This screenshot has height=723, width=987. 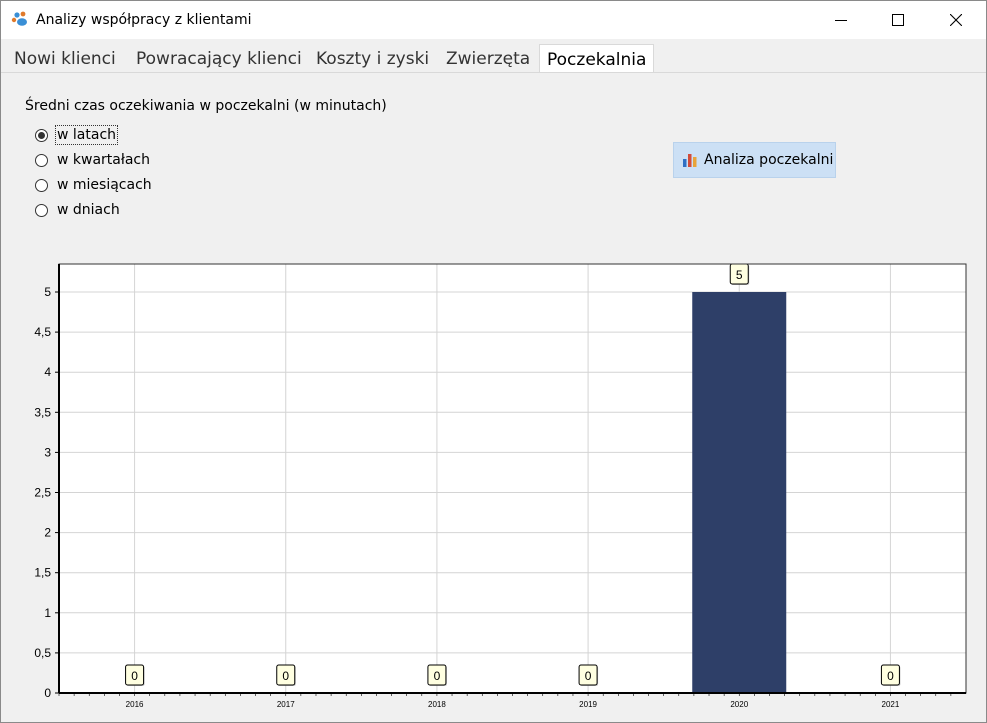 I want to click on radio-label: w kwartałach, so click(x=103, y=160).